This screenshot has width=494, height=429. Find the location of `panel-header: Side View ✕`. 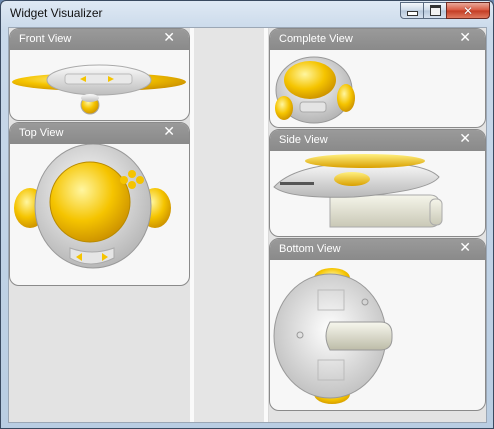

panel-header: Side View ✕ is located at coordinates (377, 140).